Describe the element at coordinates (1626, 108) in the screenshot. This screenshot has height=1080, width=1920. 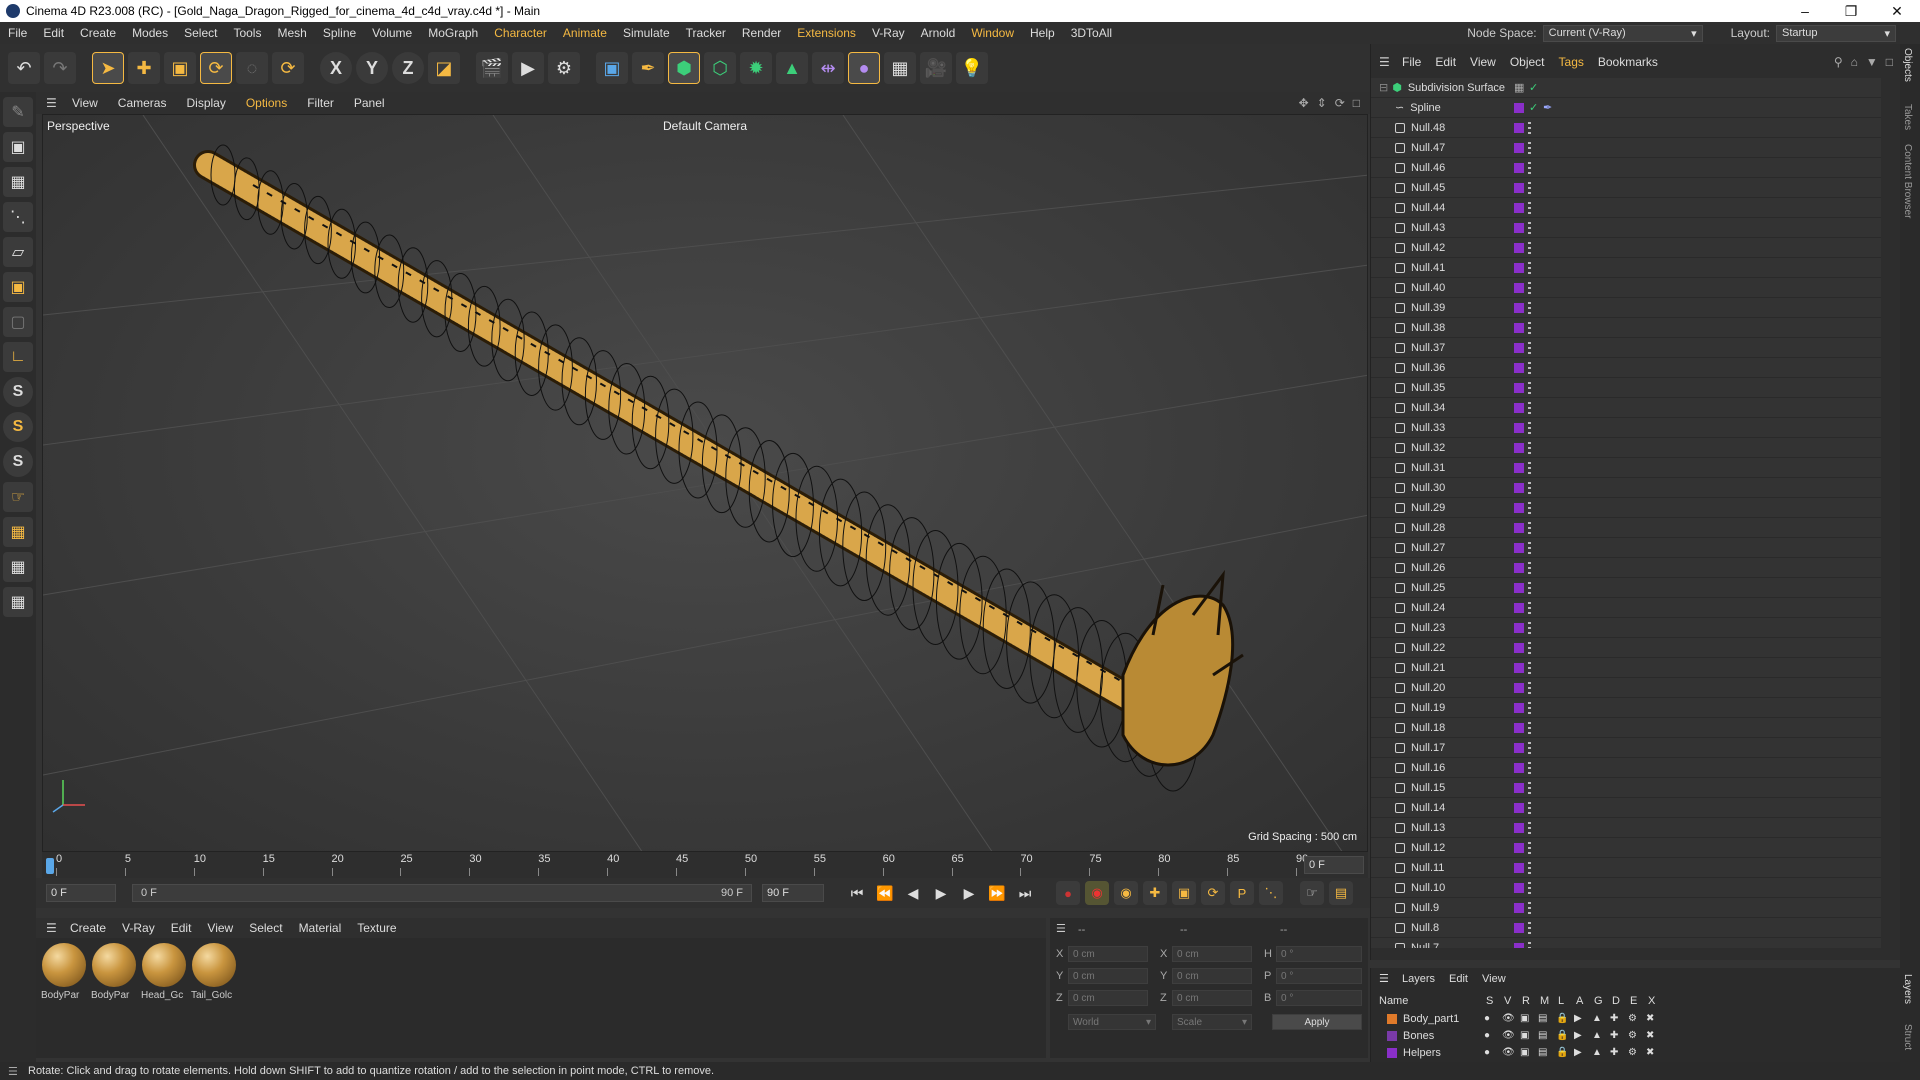
I see `object-row-spline: ∽ Spline ✓ ✒` at that location.